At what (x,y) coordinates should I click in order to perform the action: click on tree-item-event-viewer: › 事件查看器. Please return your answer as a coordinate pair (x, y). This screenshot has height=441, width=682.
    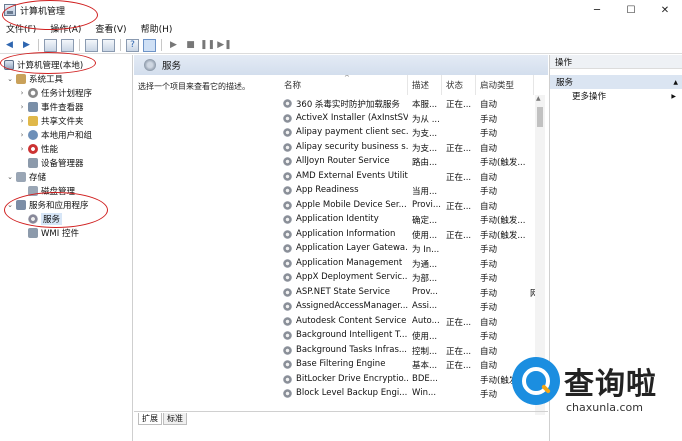
    Looking at the image, I should click on (51, 106).